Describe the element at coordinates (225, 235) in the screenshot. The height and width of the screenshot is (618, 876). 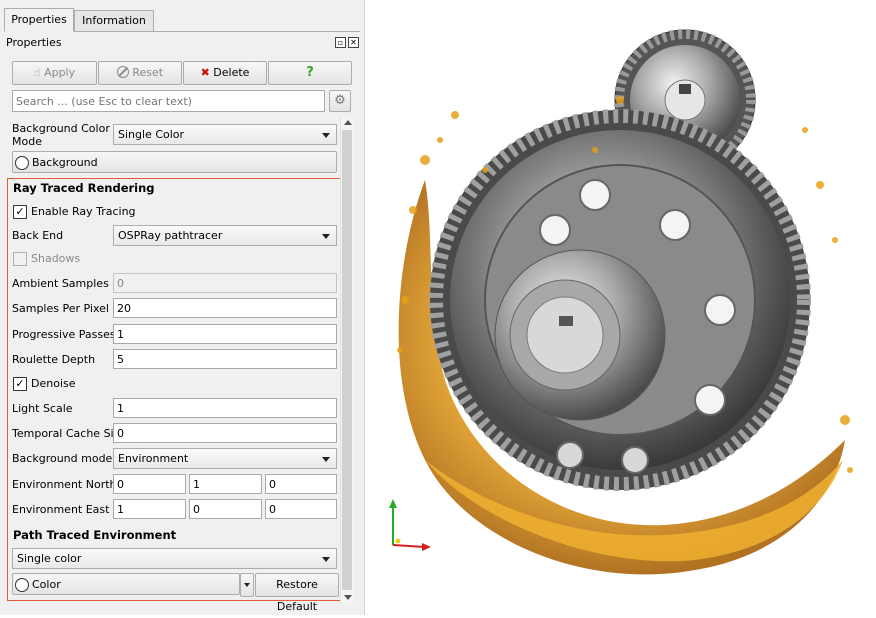
I see `backend-combo: OSPRay pathtracer` at that location.